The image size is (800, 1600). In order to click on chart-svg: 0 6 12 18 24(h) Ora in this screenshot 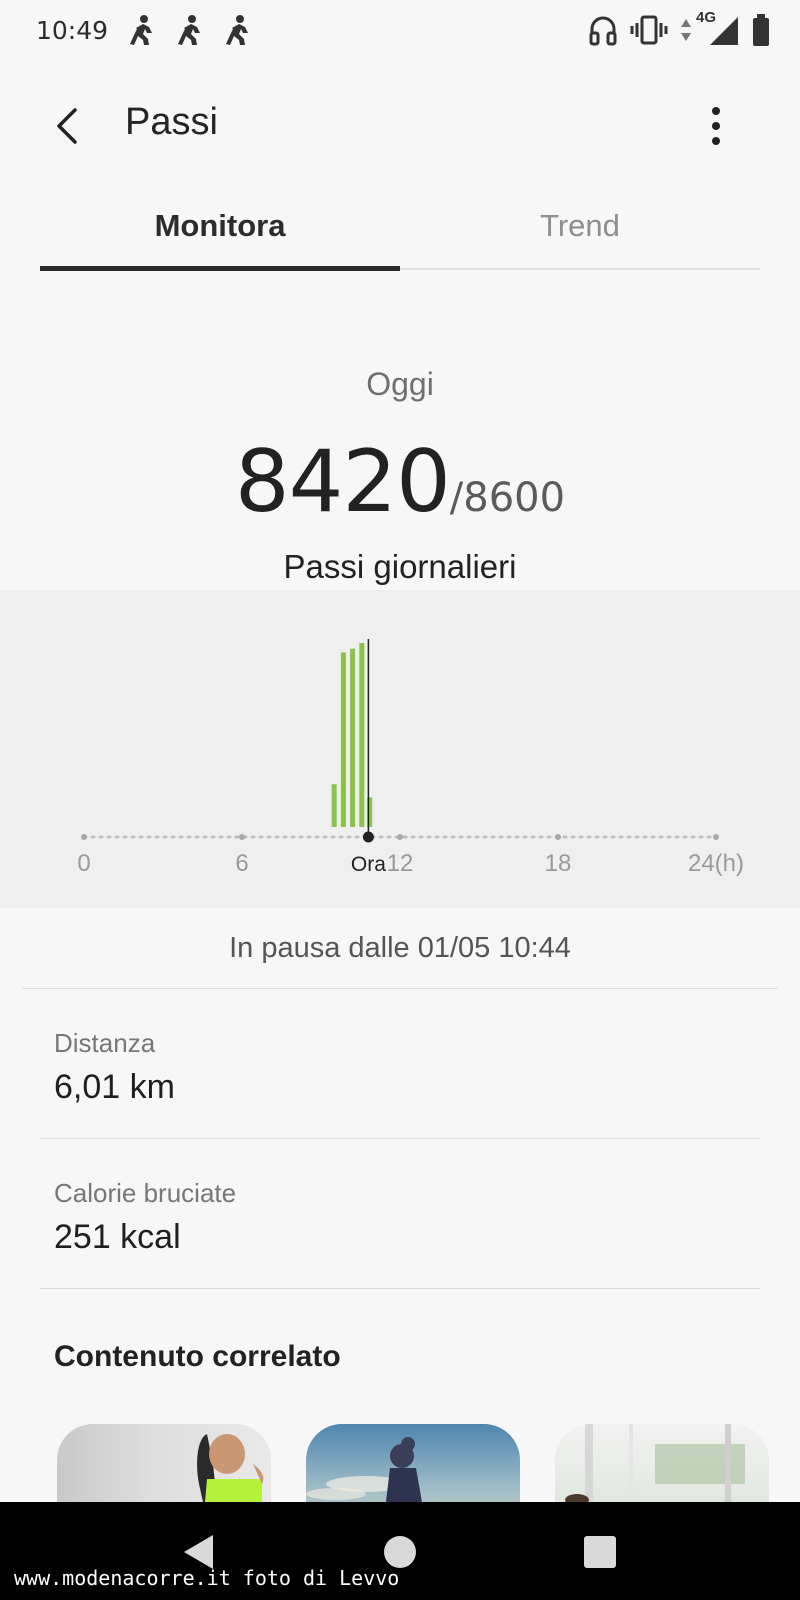, I will do `click(410, 758)`.